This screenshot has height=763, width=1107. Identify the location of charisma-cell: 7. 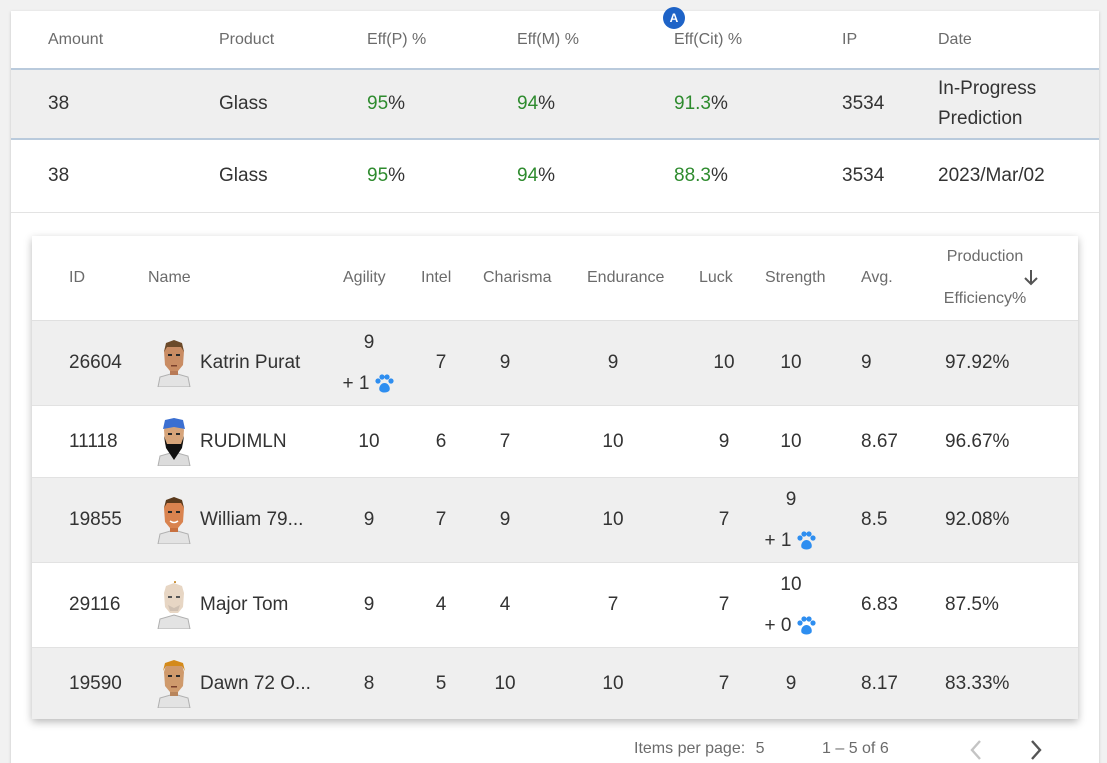
(505, 441).